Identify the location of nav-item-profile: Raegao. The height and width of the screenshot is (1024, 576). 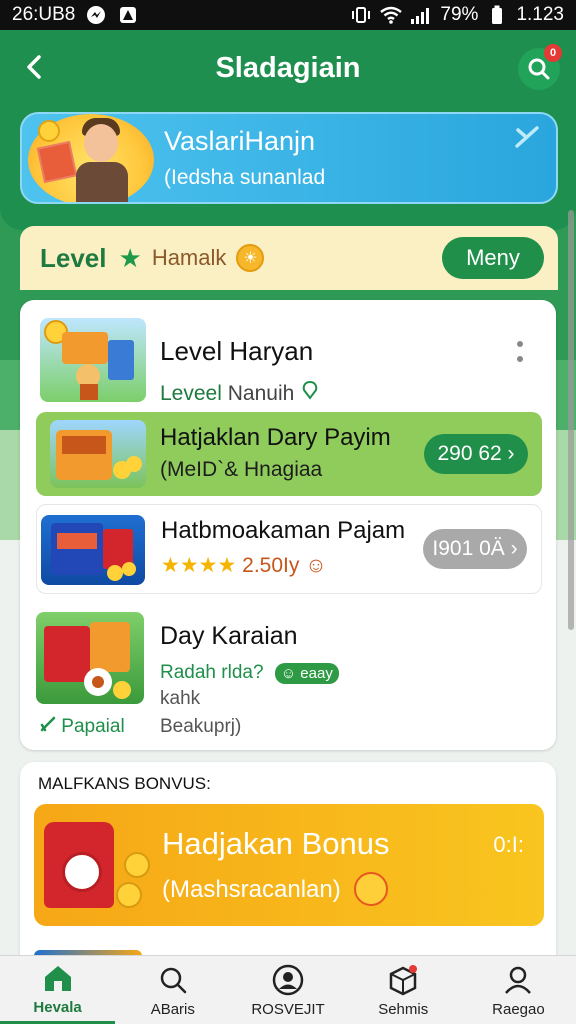
(518, 990).